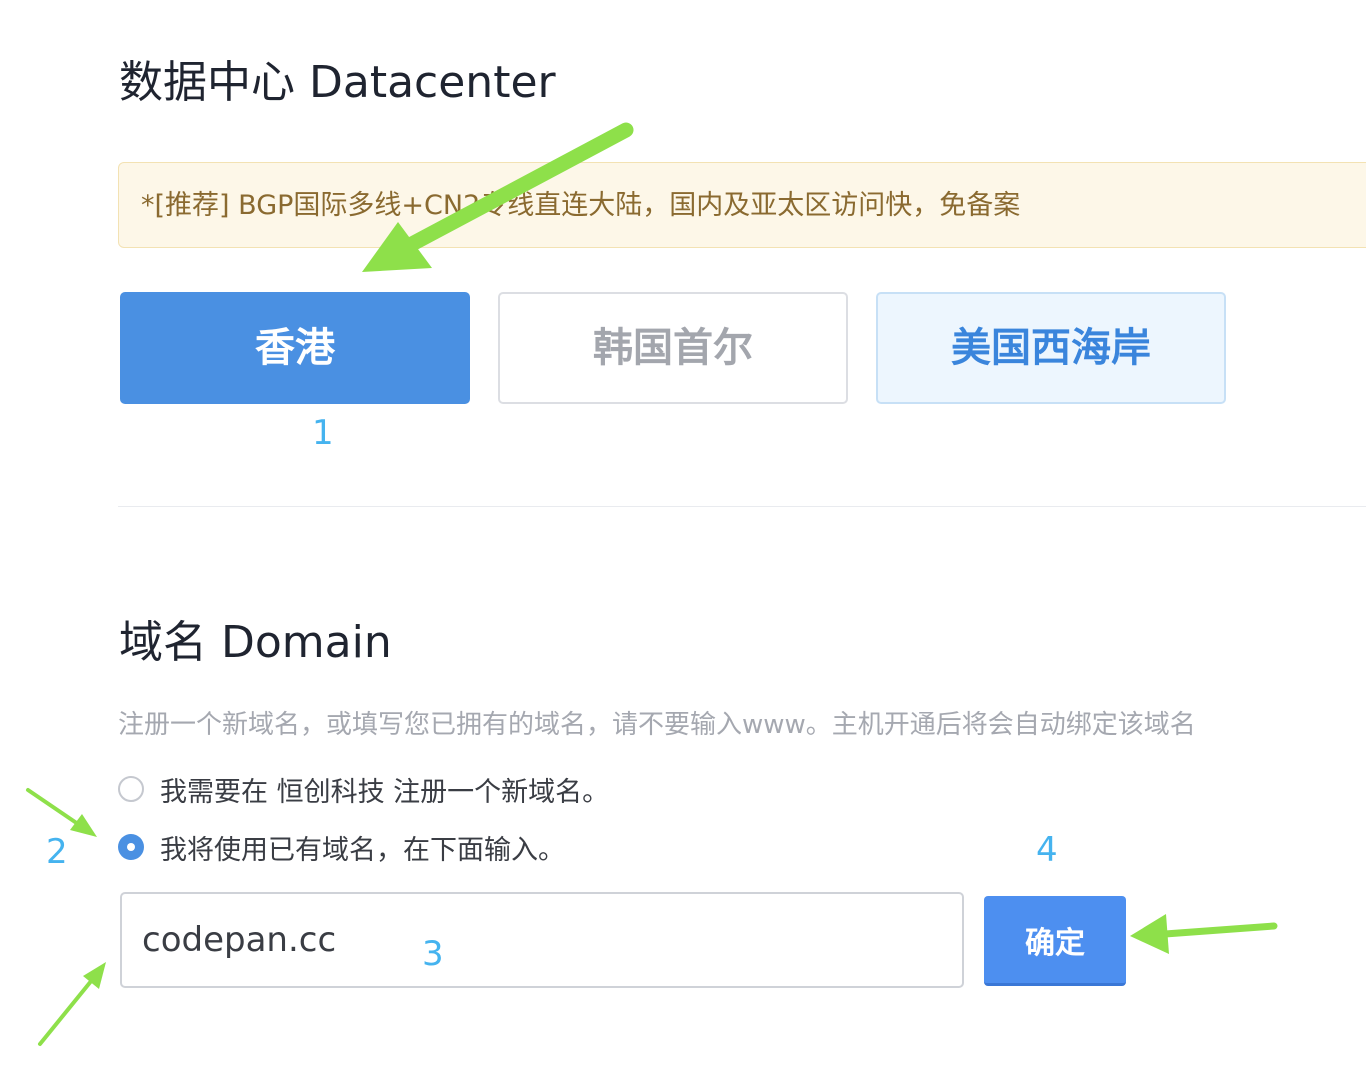  What do you see at coordinates (337, 82) in the screenshot?
I see `datacenter-title: 数据中心 Datacenter` at bounding box center [337, 82].